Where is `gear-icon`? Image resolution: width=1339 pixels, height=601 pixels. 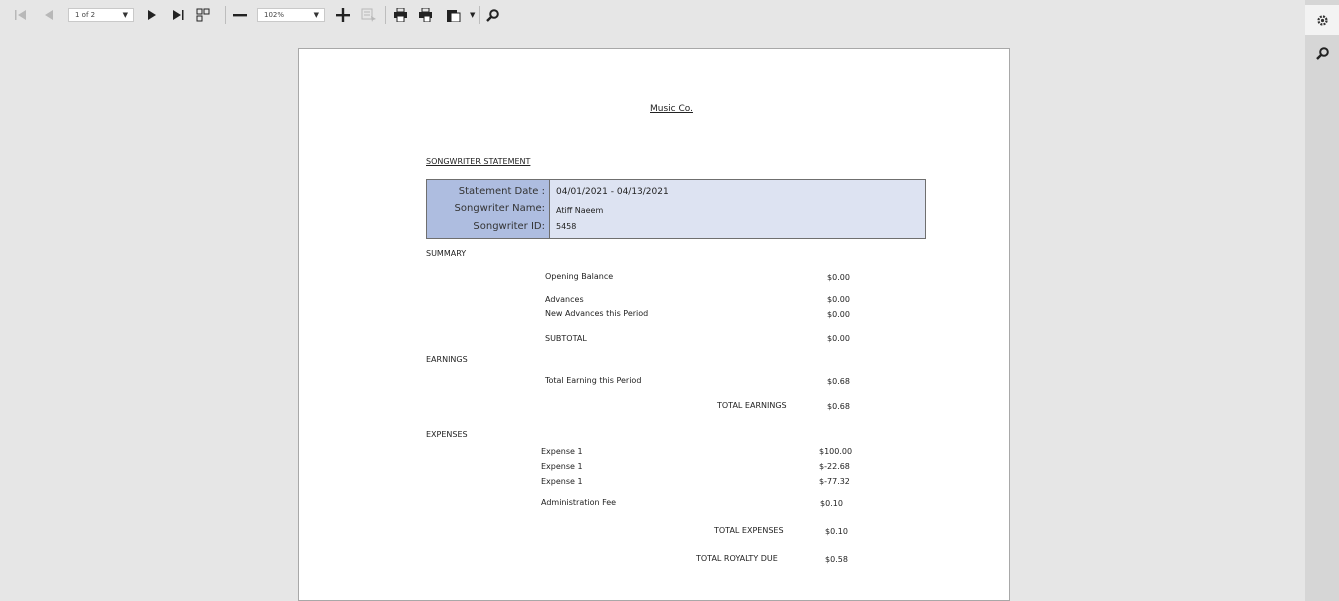 gear-icon is located at coordinates (1322, 20).